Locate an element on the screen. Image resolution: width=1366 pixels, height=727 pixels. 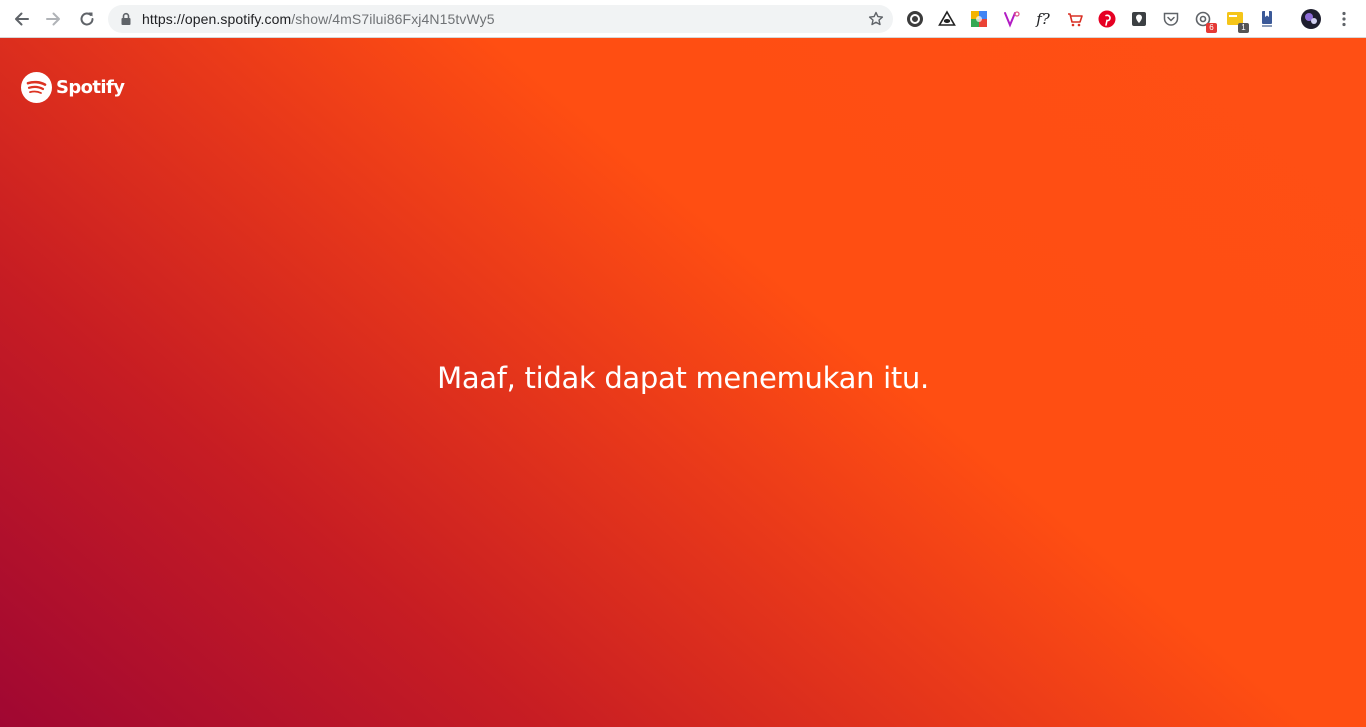
cart-icon is located at coordinates (1075, 19).